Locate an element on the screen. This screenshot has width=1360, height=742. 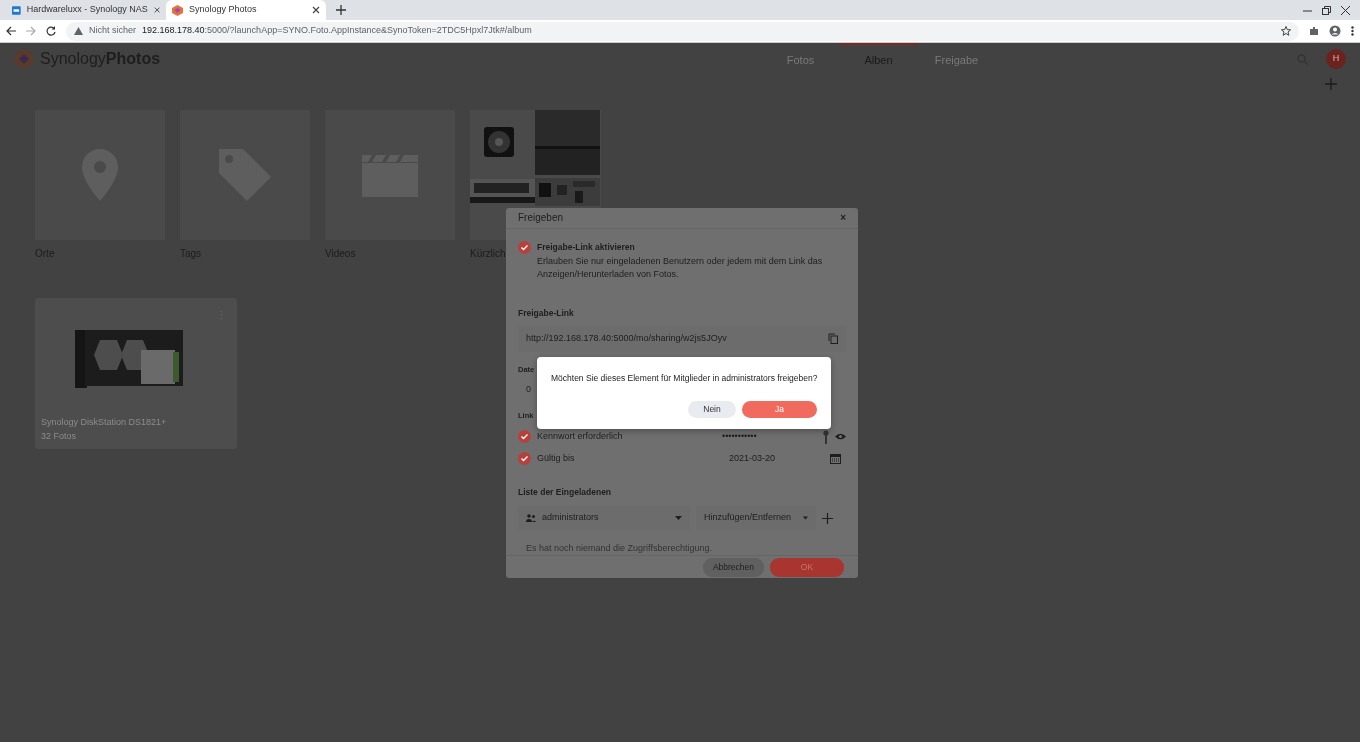
description-text: Erlauben Sie nur eingeladenen Benutzern oder jedem mit dem Link das Anzeigen/Herunterladen von Fotos. is located at coordinates (680, 268).